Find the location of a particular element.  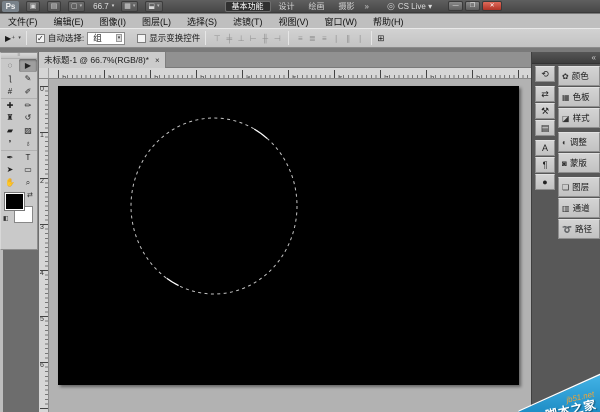

distribute-horizontal-centers-icon: ∥ is located at coordinates (348, 38).